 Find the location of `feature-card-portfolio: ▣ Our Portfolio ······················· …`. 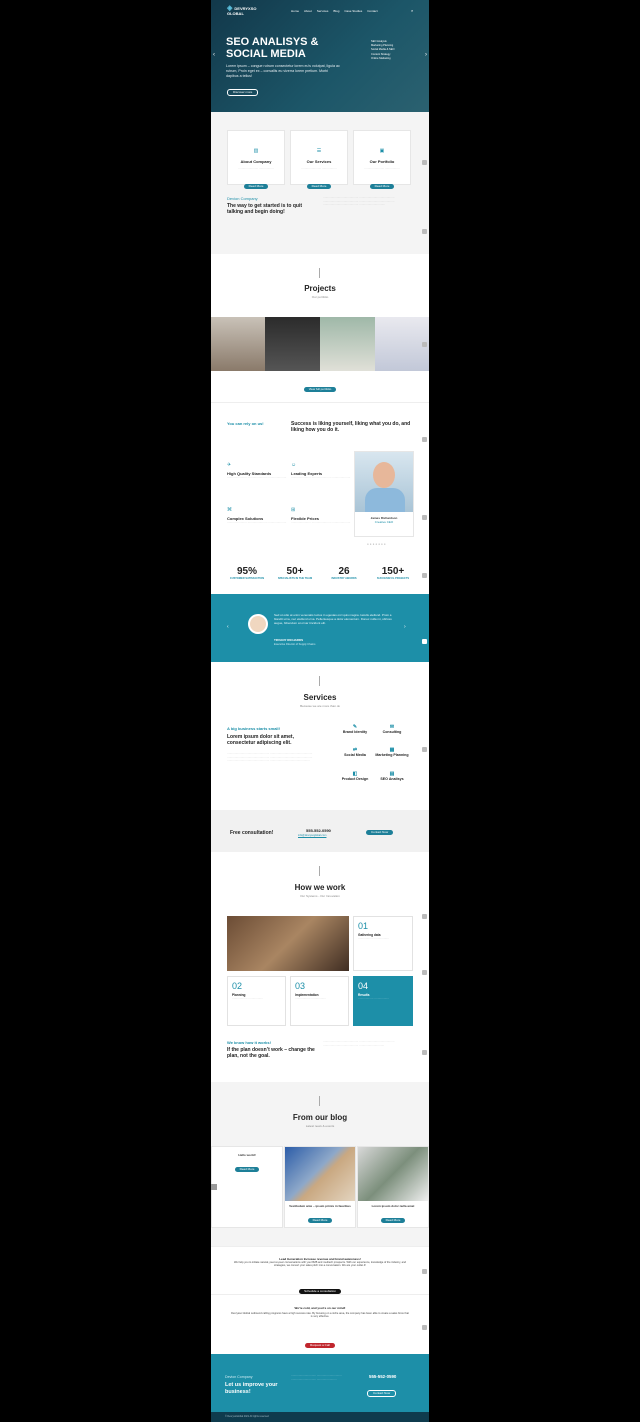

feature-card-portfolio: ▣ Our Portfolio ······················· … is located at coordinates (382, 159).